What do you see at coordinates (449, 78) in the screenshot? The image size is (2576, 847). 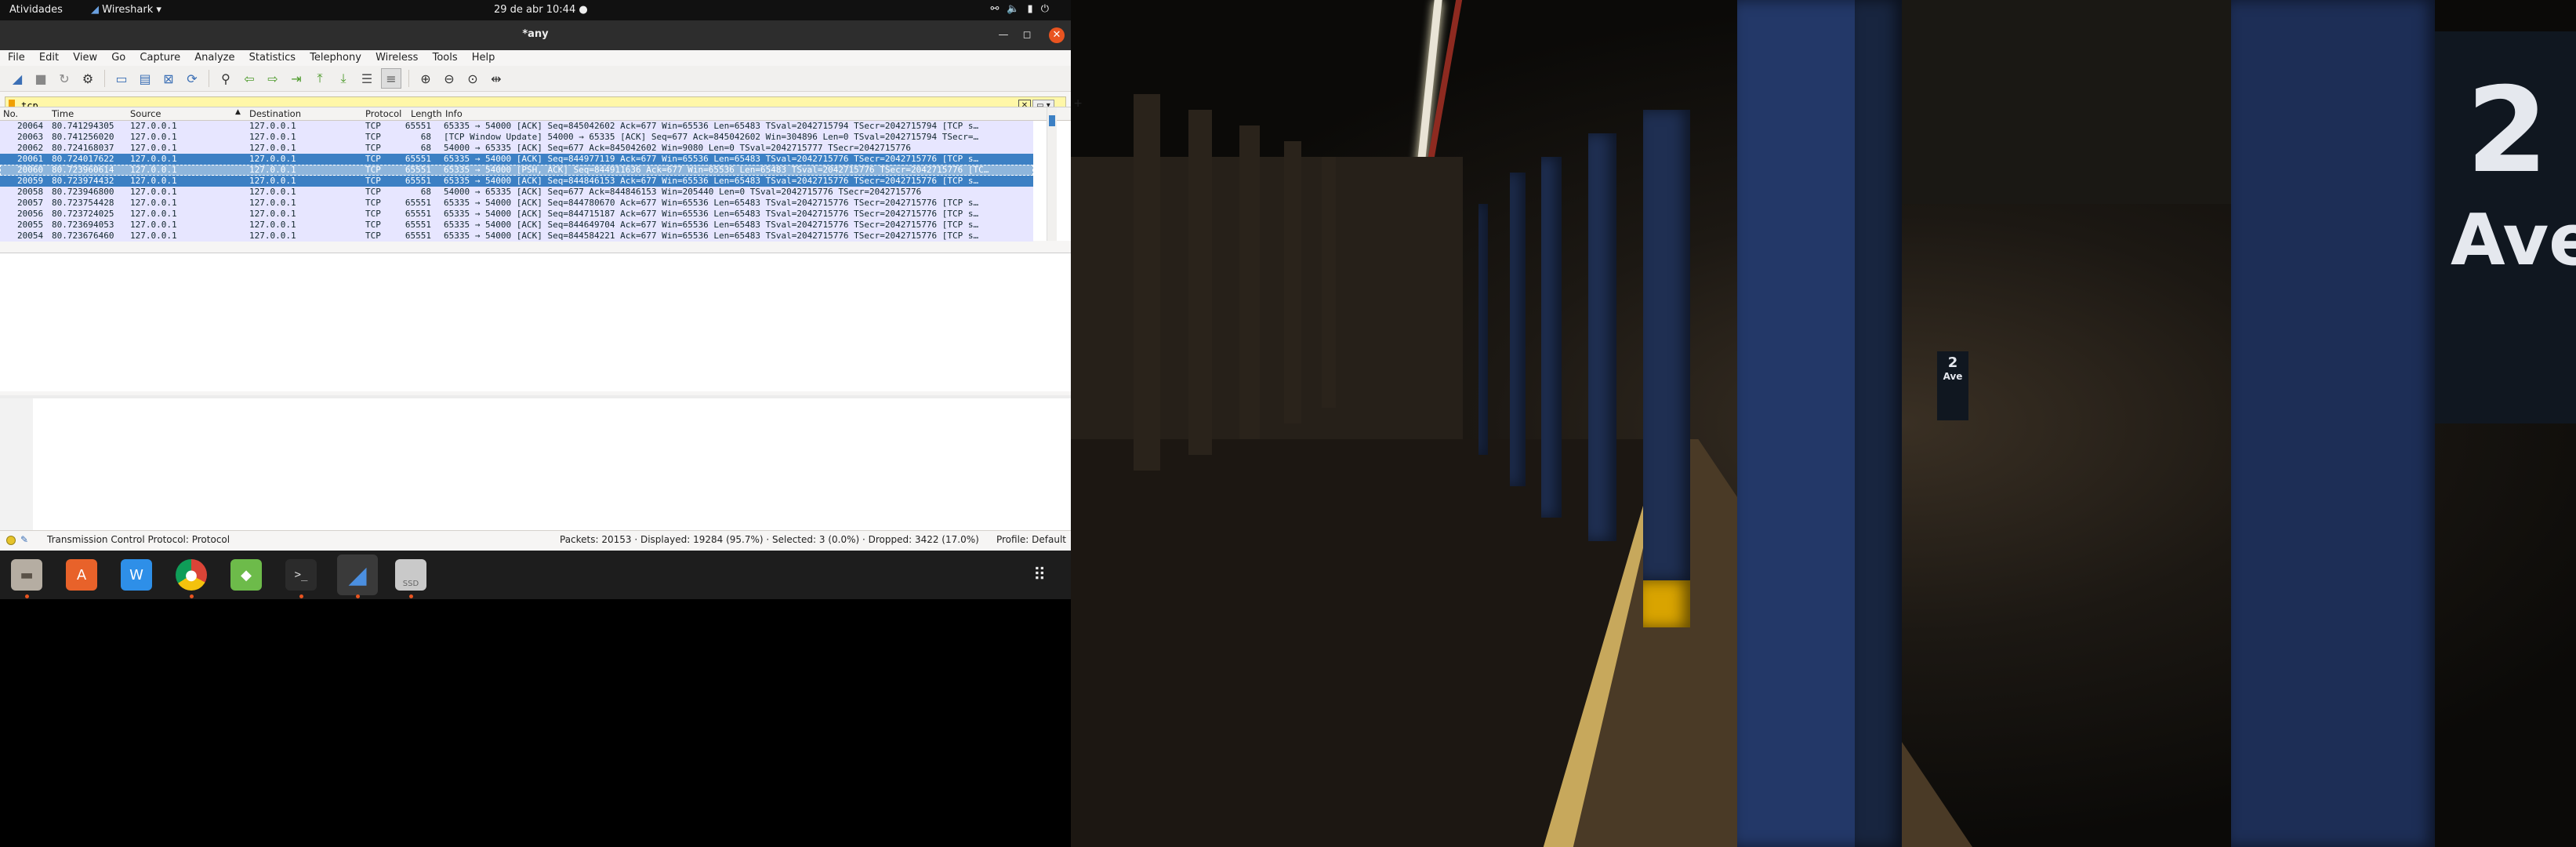 I see `zoom-out-icon: ⊖` at bounding box center [449, 78].